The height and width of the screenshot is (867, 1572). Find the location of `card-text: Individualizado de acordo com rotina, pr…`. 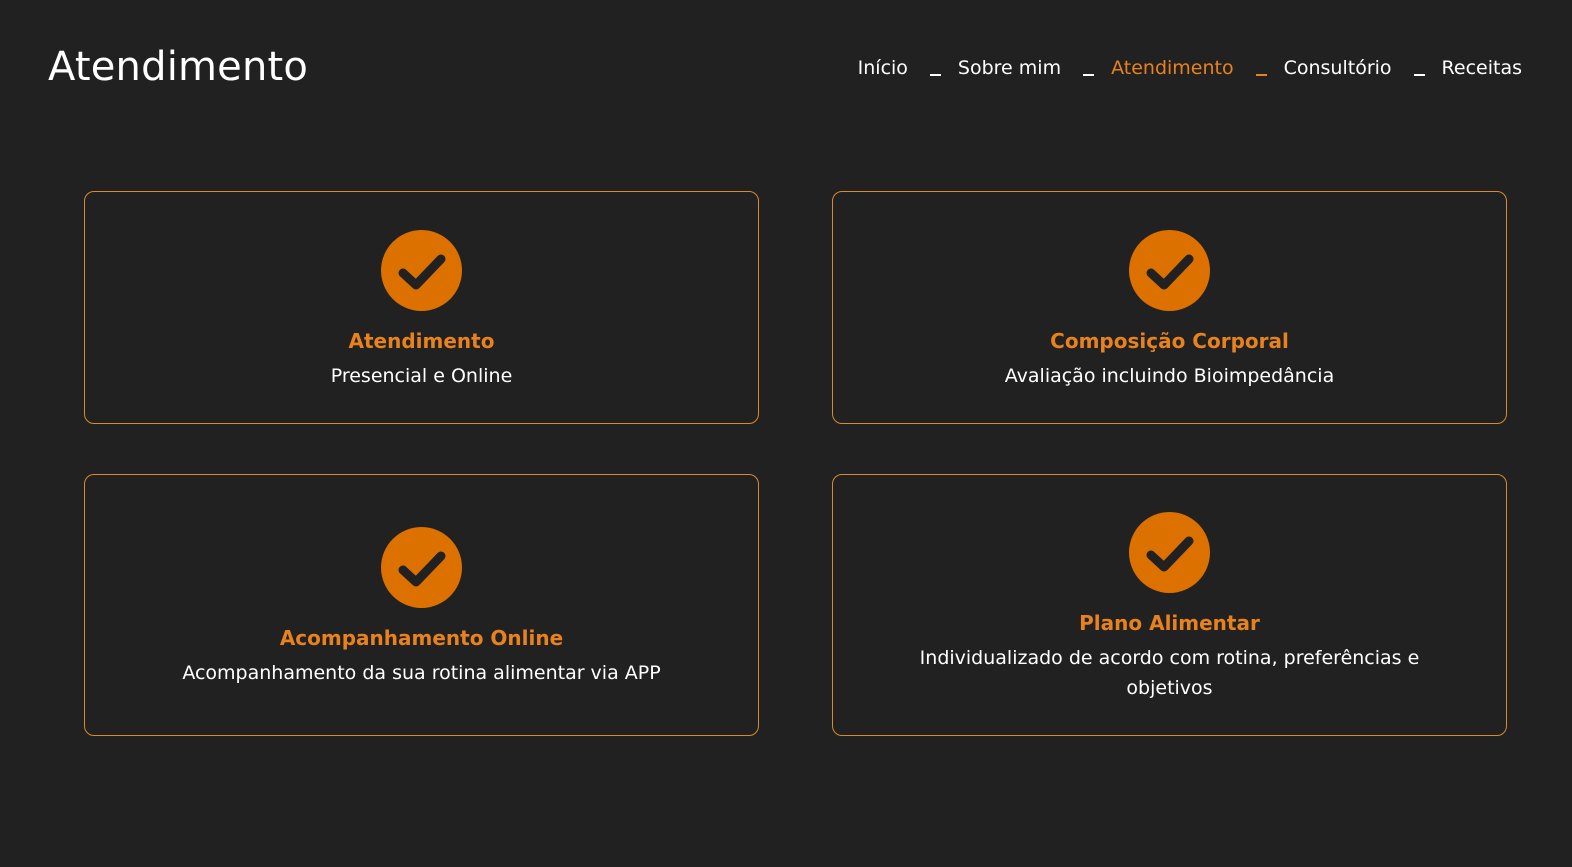

card-text: Individualizado de acordo com rotina, pr… is located at coordinates (1169, 673).